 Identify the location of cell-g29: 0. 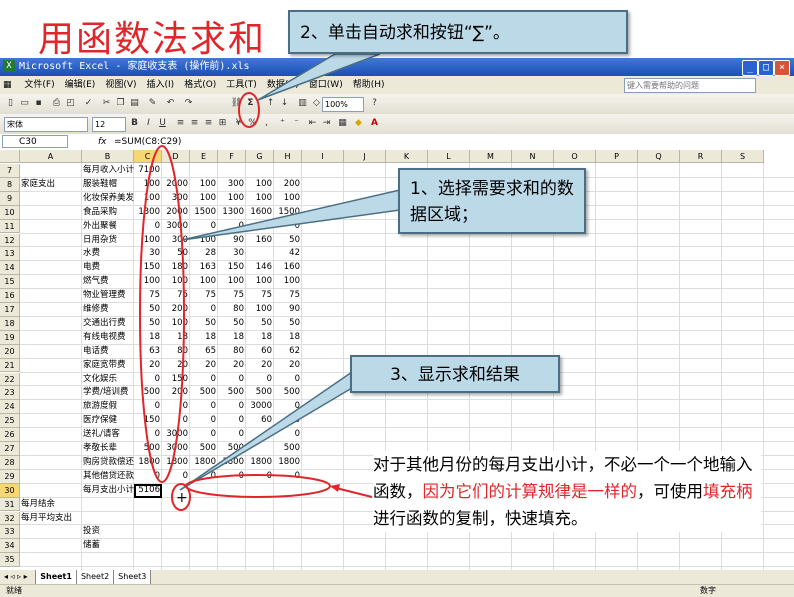
(260, 477).